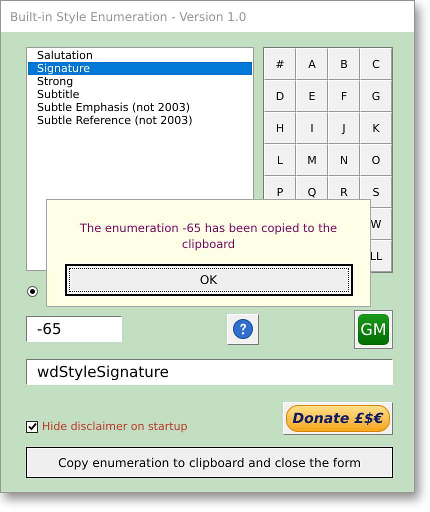  I want to click on ok-button: OK, so click(208, 280).